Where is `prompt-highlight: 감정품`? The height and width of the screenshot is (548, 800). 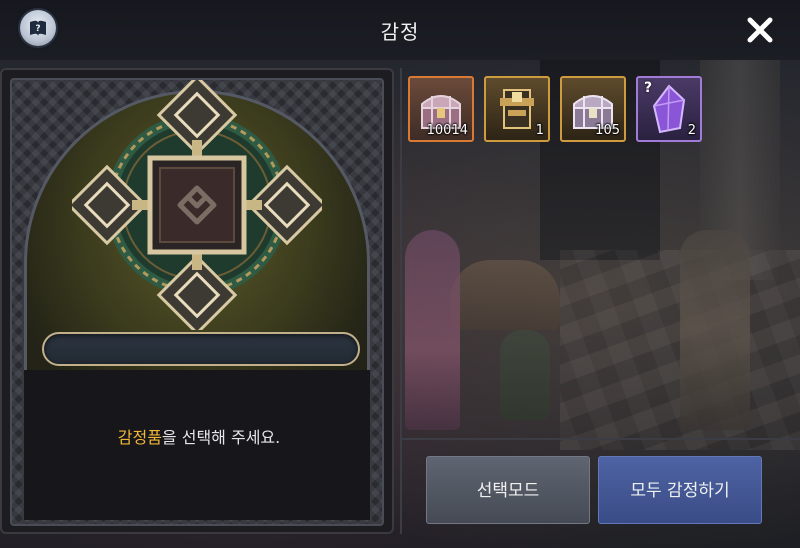 prompt-highlight: 감정품 is located at coordinates (139, 437).